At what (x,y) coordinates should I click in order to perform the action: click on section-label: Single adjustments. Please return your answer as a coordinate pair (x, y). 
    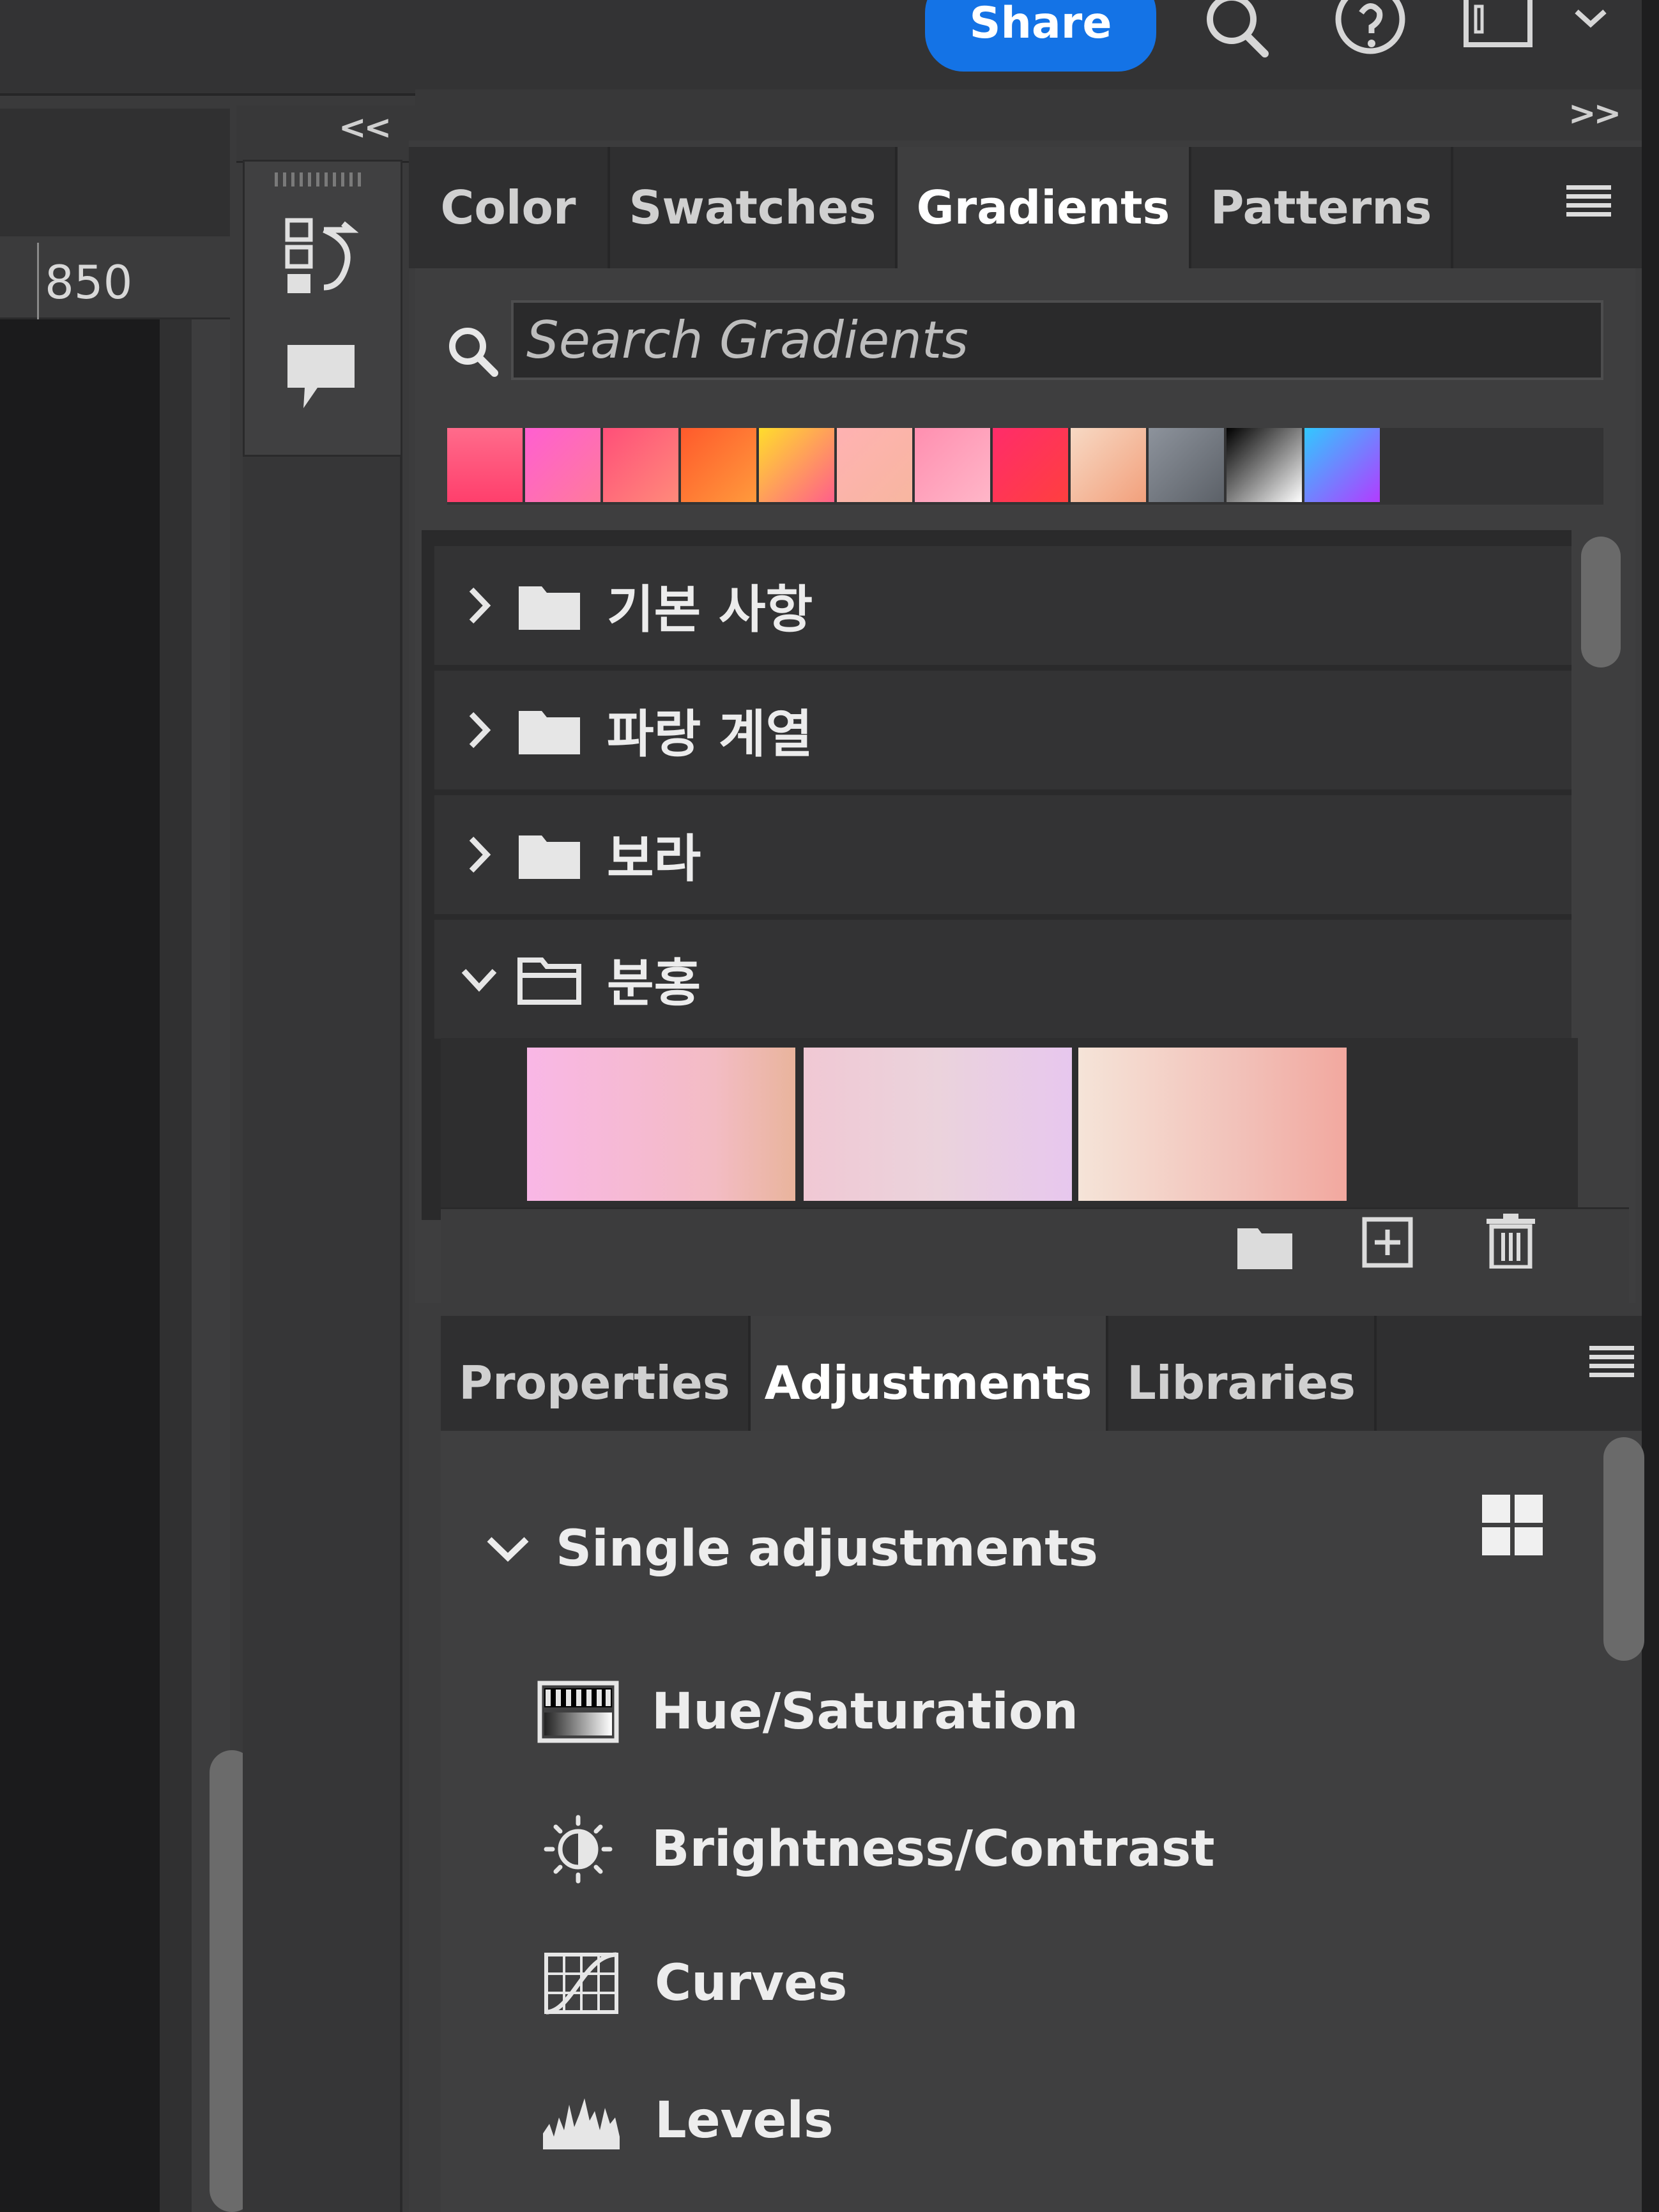
    Looking at the image, I should click on (827, 1549).